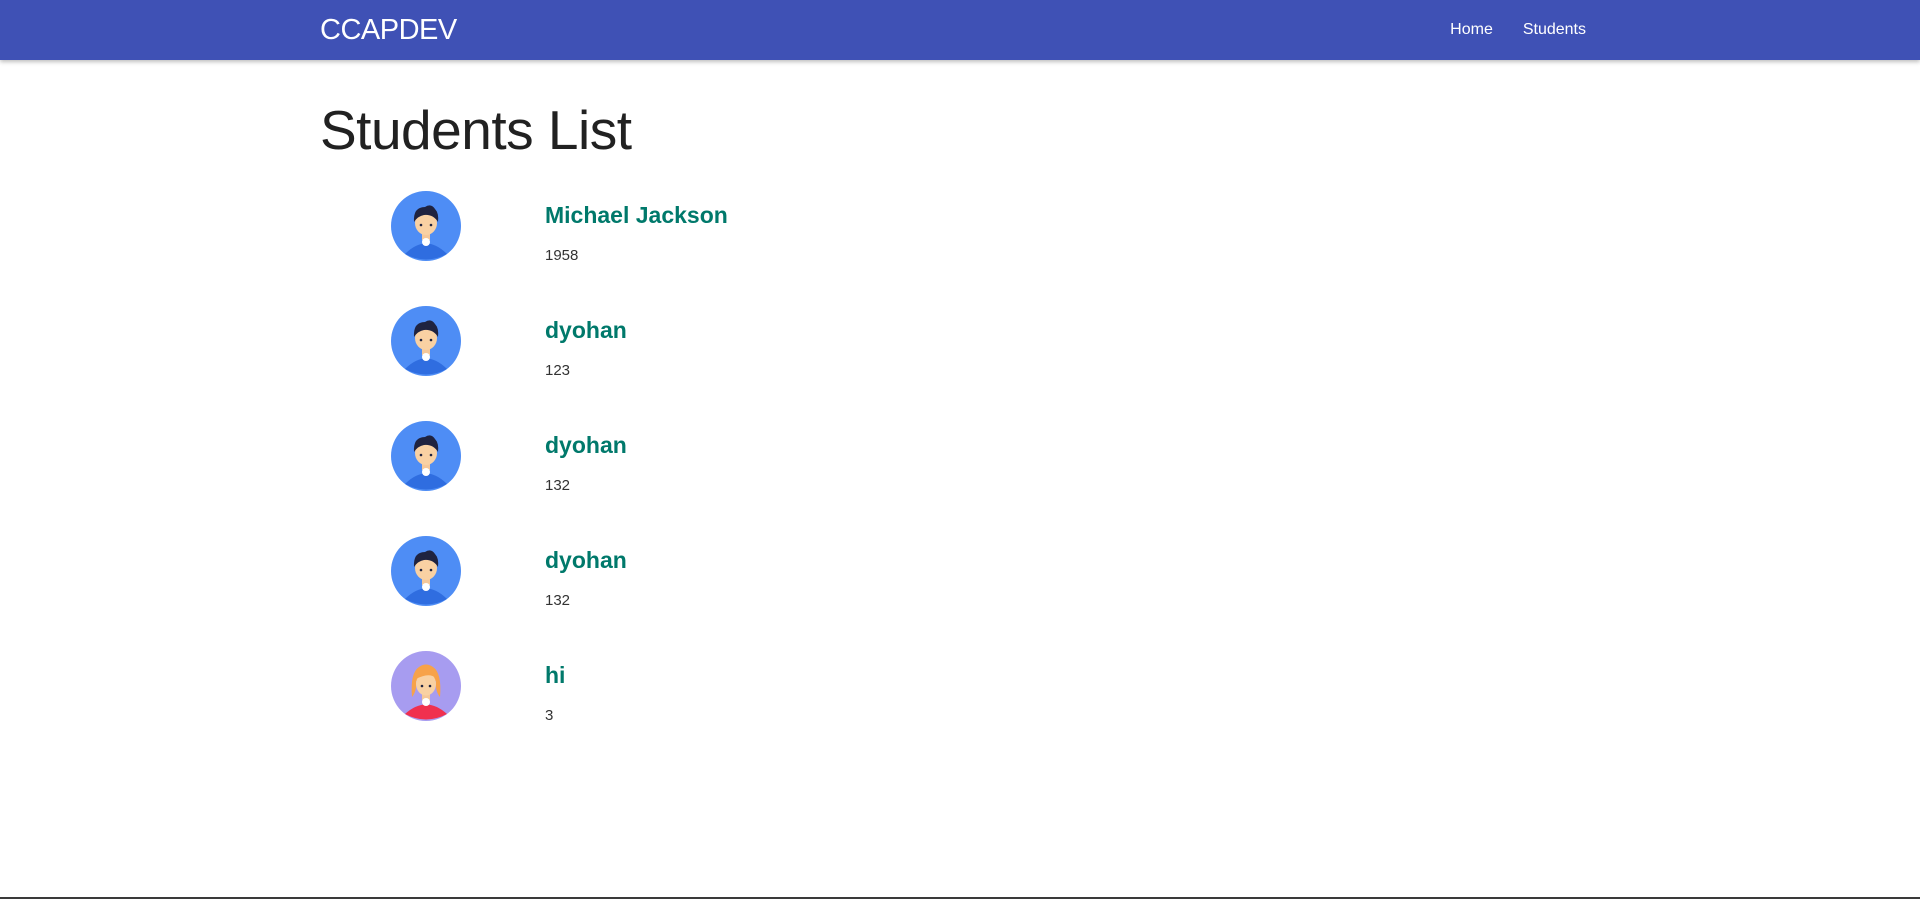 The width and height of the screenshot is (1920, 899). Describe the element at coordinates (960, 247) in the screenshot. I see `student-list-item: Michael Jackson 1958` at that location.